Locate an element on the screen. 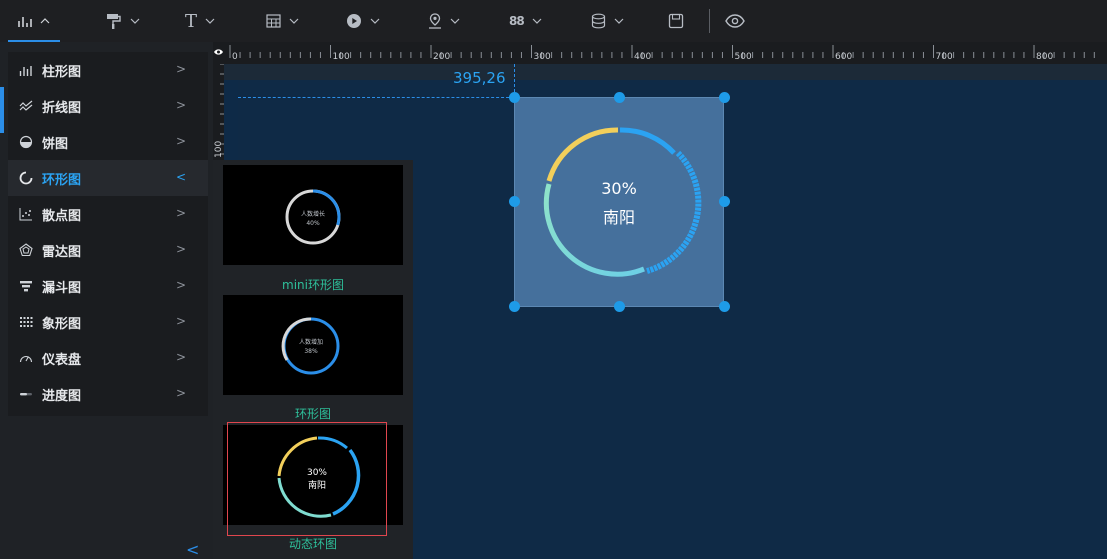 The height and width of the screenshot is (559, 1107). line-chart-icon is located at coordinates (26, 106).